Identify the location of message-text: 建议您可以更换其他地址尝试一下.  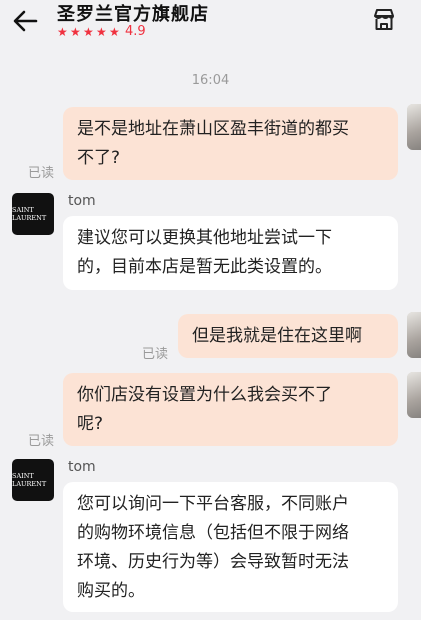
(204, 238).